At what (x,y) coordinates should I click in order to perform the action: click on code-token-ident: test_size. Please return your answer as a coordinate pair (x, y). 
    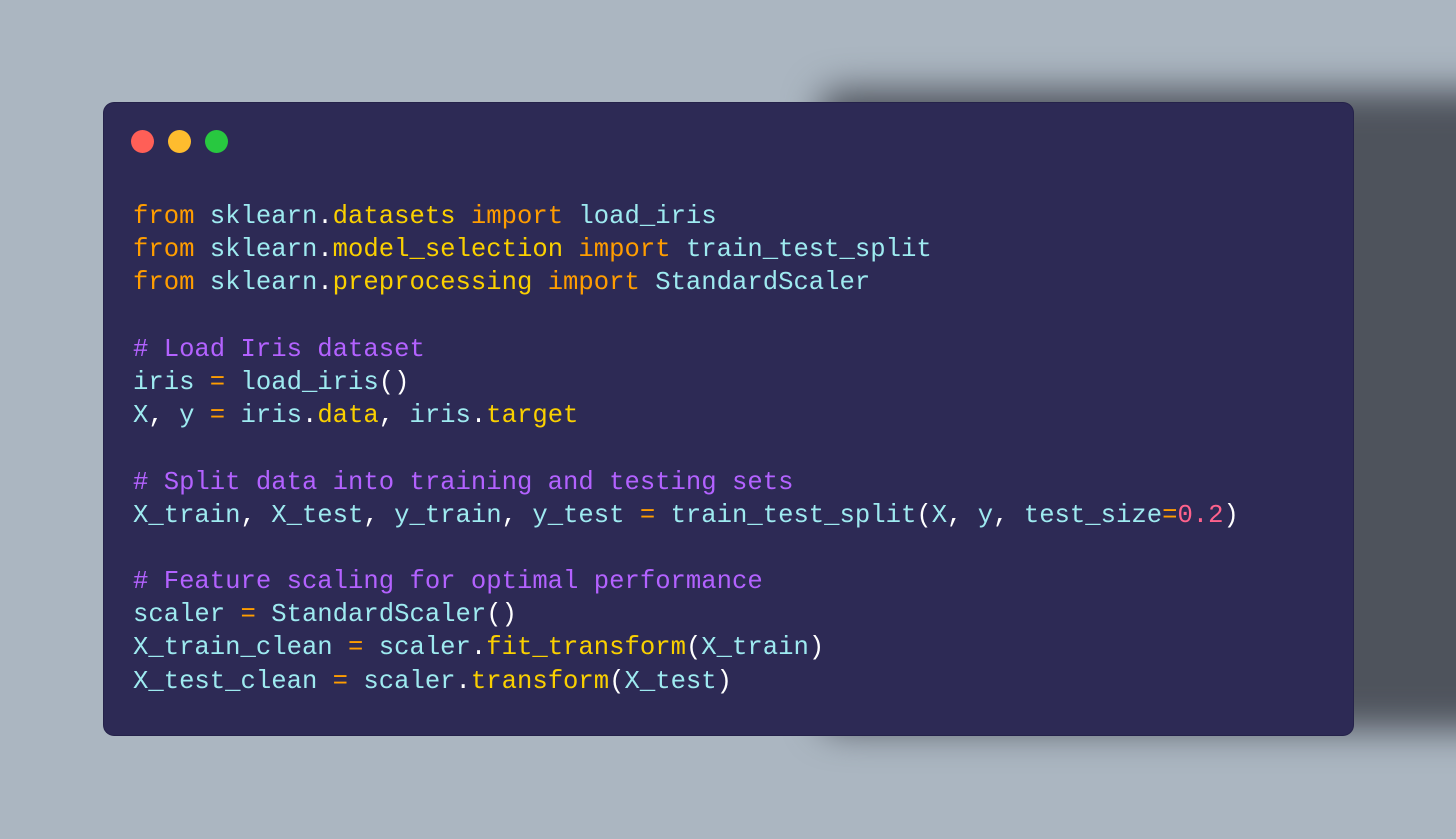
    Looking at the image, I should click on (1093, 515).